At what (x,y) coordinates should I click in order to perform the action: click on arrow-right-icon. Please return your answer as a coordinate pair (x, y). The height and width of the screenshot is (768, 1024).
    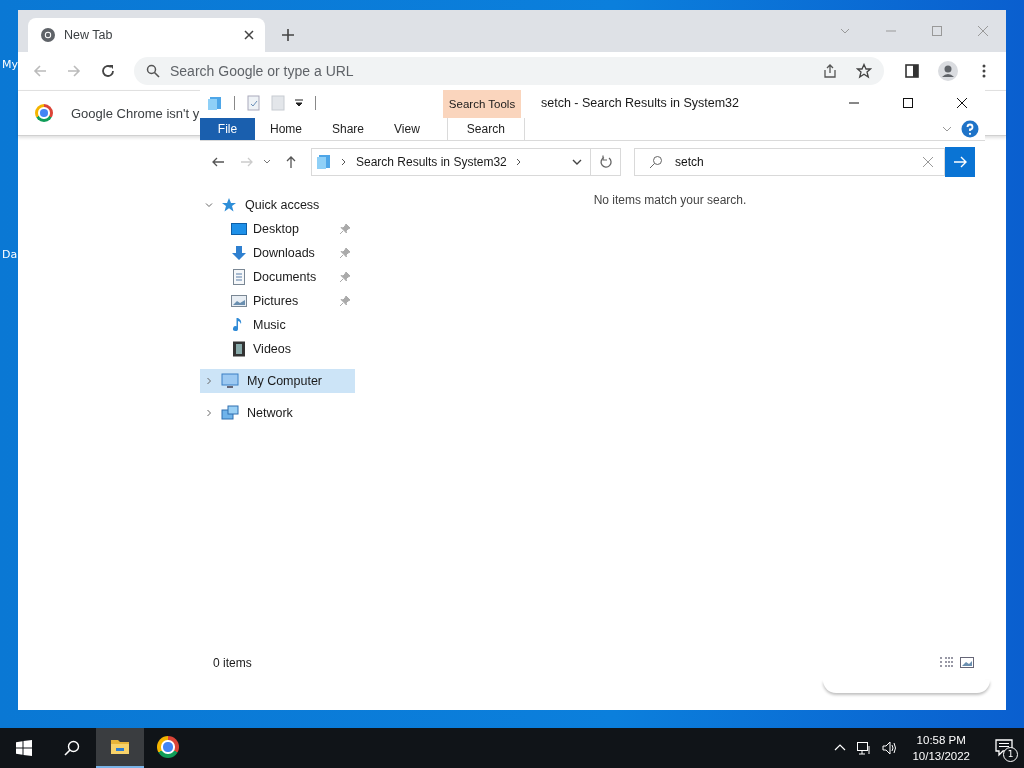
    Looking at the image, I should click on (960, 162).